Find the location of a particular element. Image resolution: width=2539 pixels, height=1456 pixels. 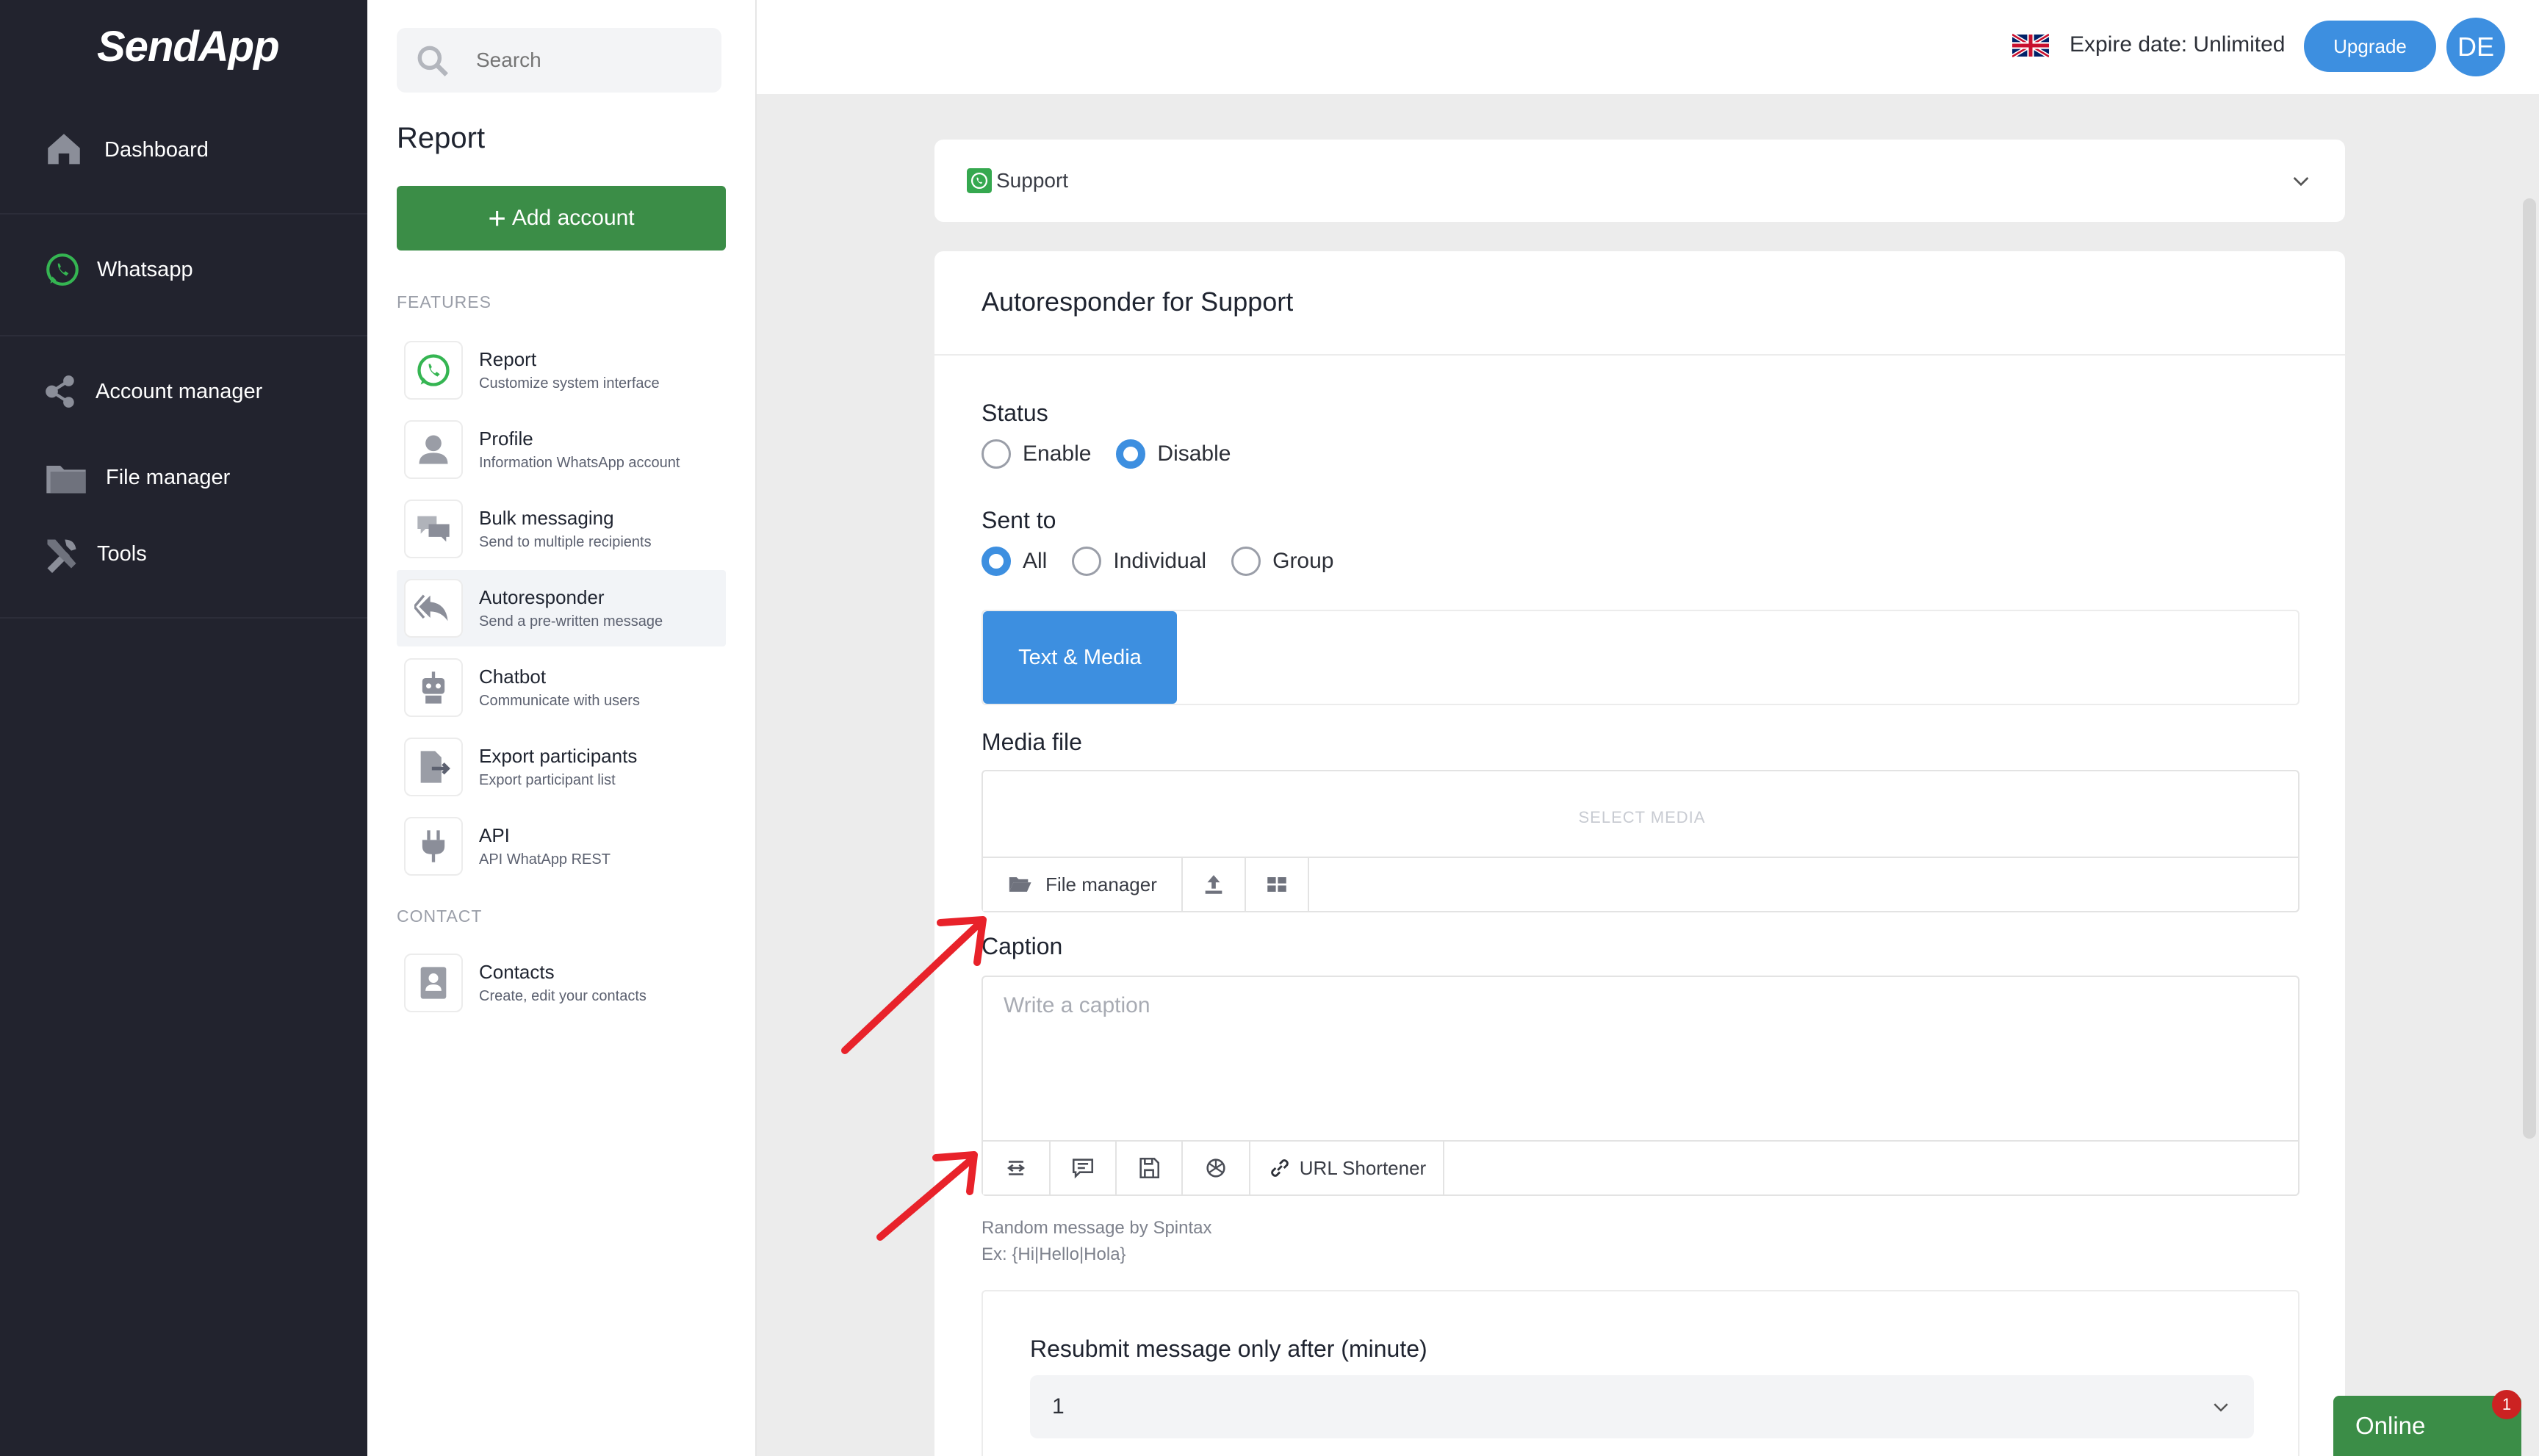

chevron-down-icon is located at coordinates (2301, 182).